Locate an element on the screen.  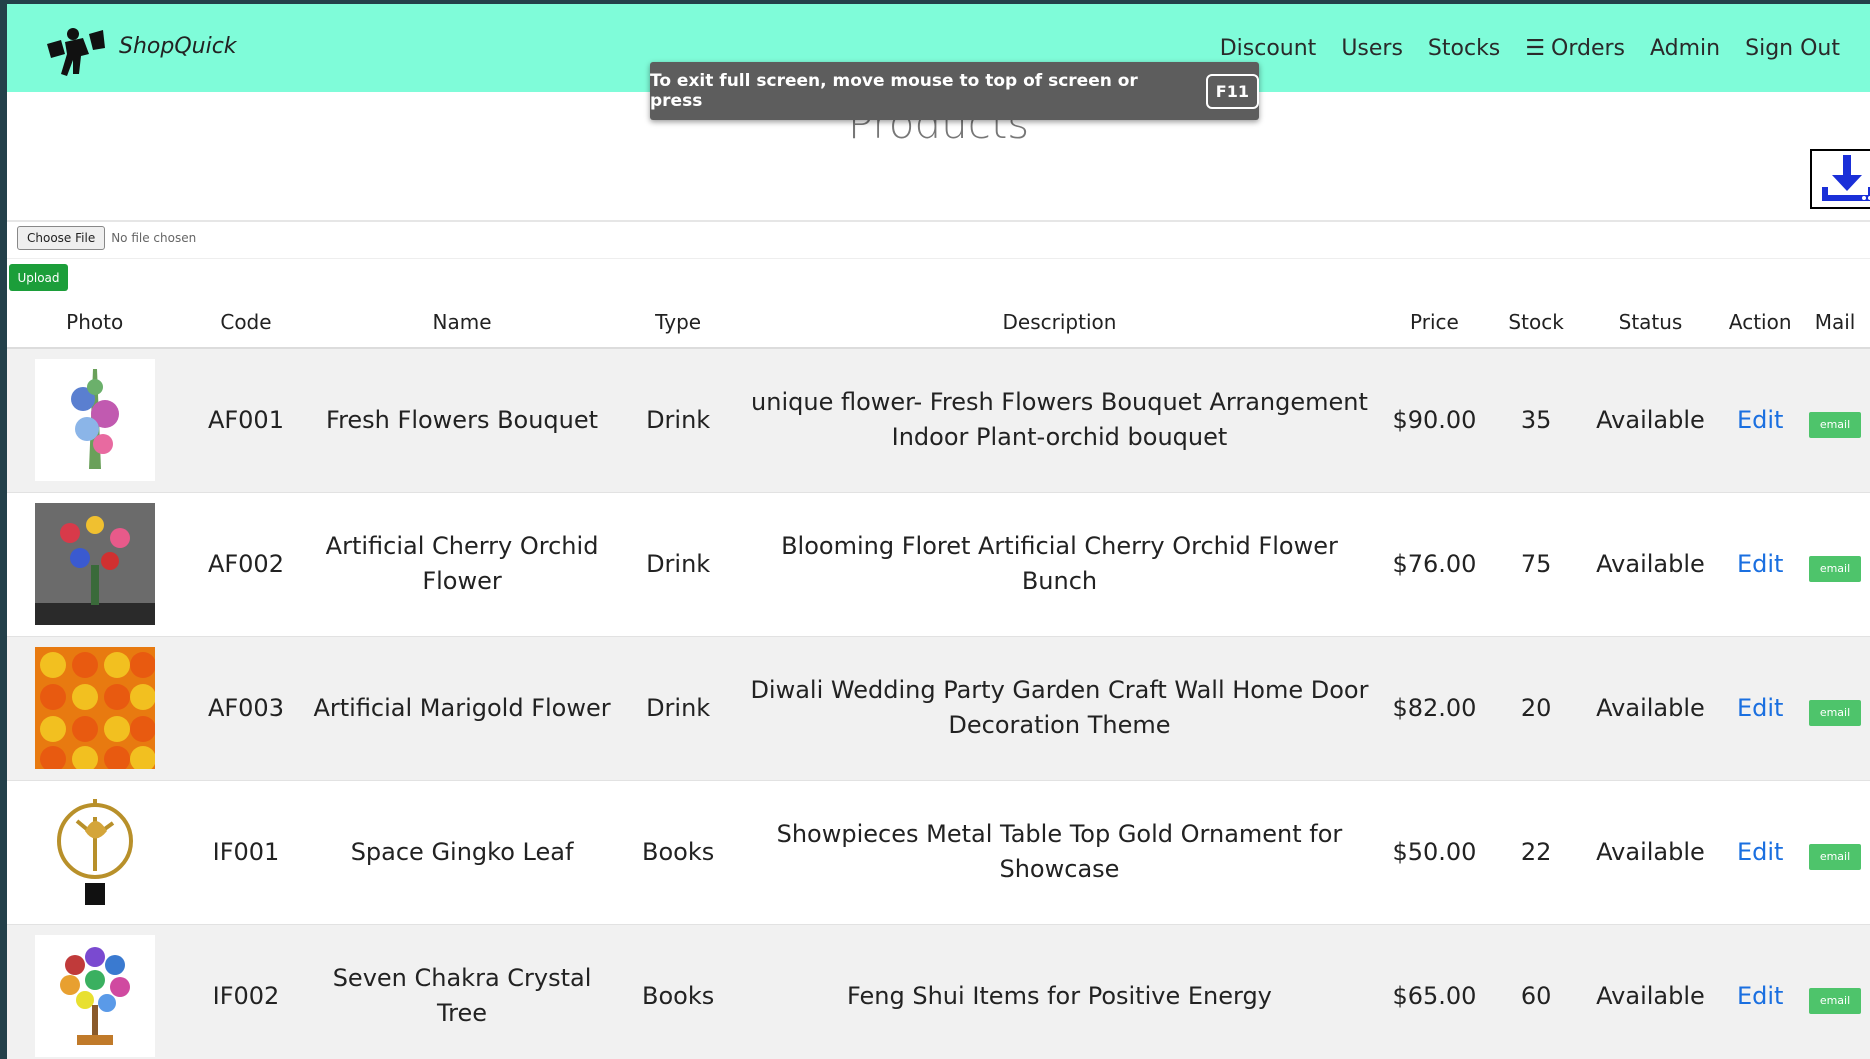
product-price: $90.00 is located at coordinates (1434, 419).